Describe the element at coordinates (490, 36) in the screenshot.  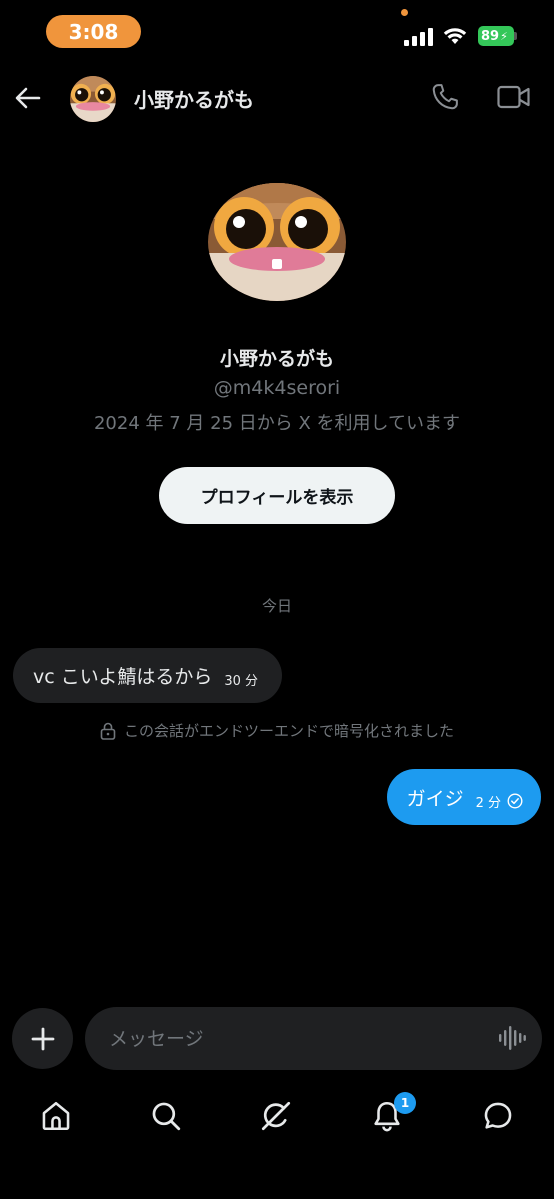
I see `battery-level: 89` at that location.